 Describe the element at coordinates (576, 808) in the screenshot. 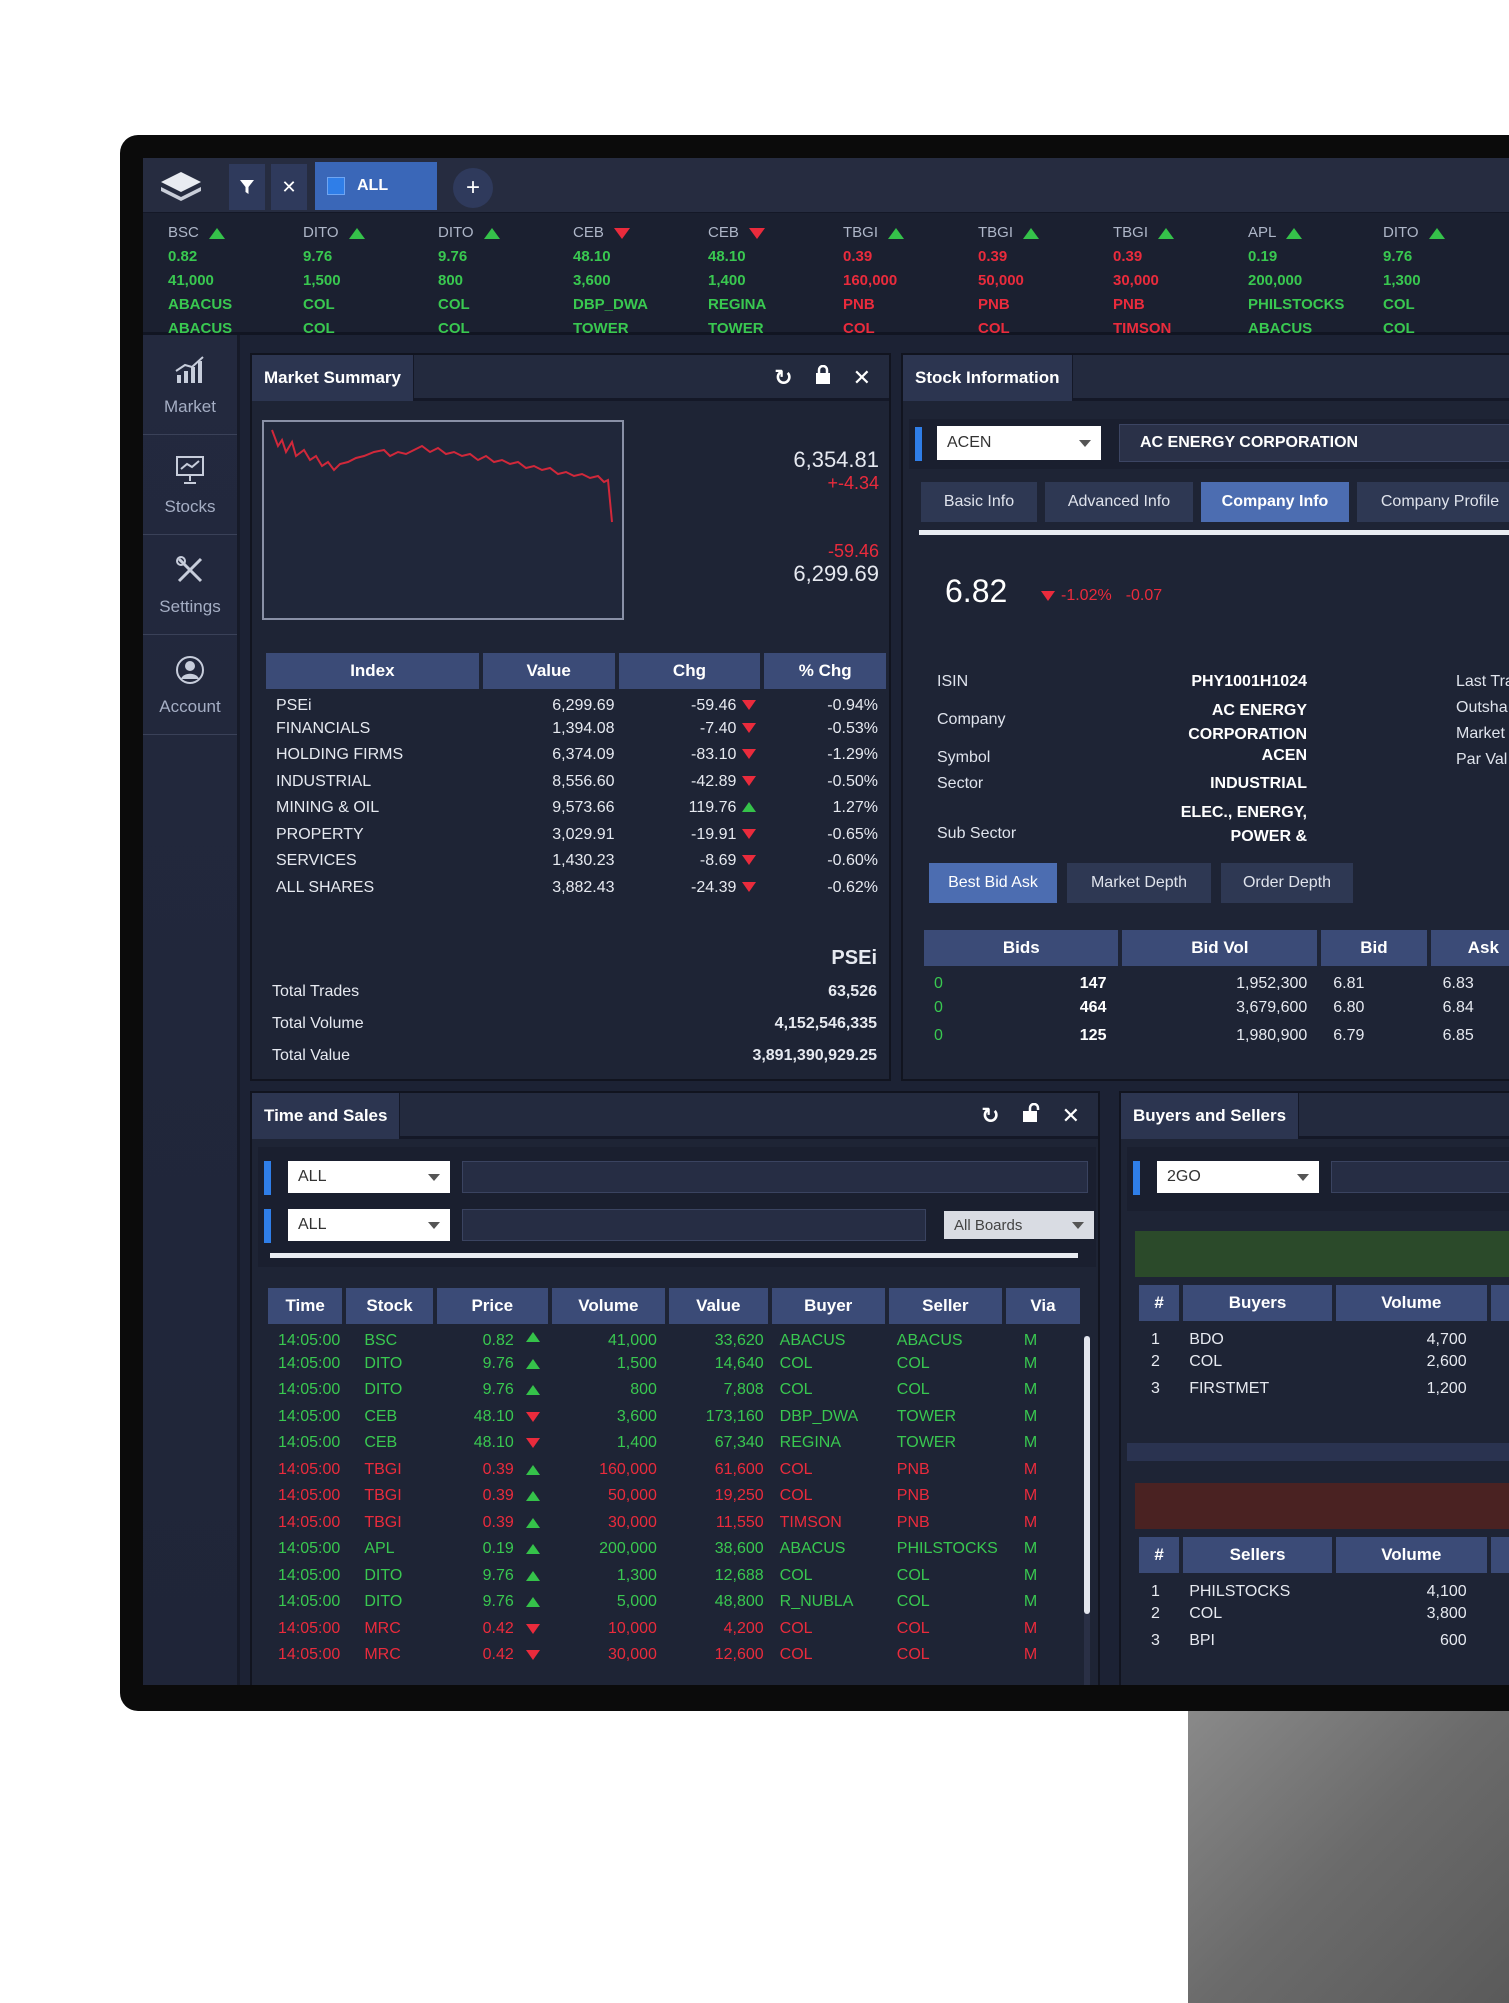

I see `table-row: MINING & OIL 9,573.66 119.76 1.27%` at that location.